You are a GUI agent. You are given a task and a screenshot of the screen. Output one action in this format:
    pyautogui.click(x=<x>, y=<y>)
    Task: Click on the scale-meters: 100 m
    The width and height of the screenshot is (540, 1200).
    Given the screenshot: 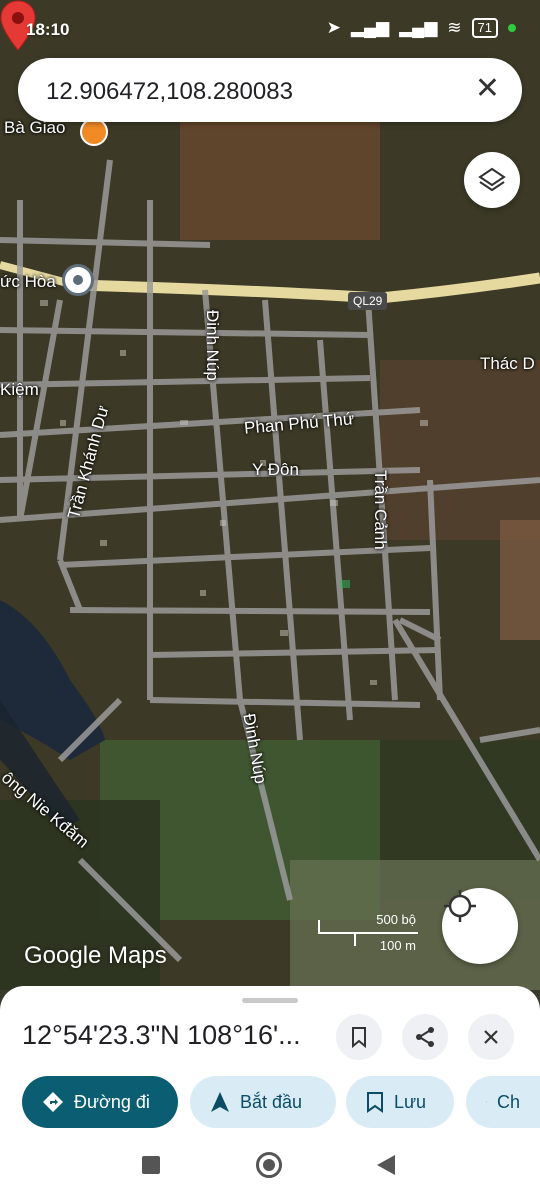 What is the action you would take?
    pyautogui.click(x=397, y=945)
    